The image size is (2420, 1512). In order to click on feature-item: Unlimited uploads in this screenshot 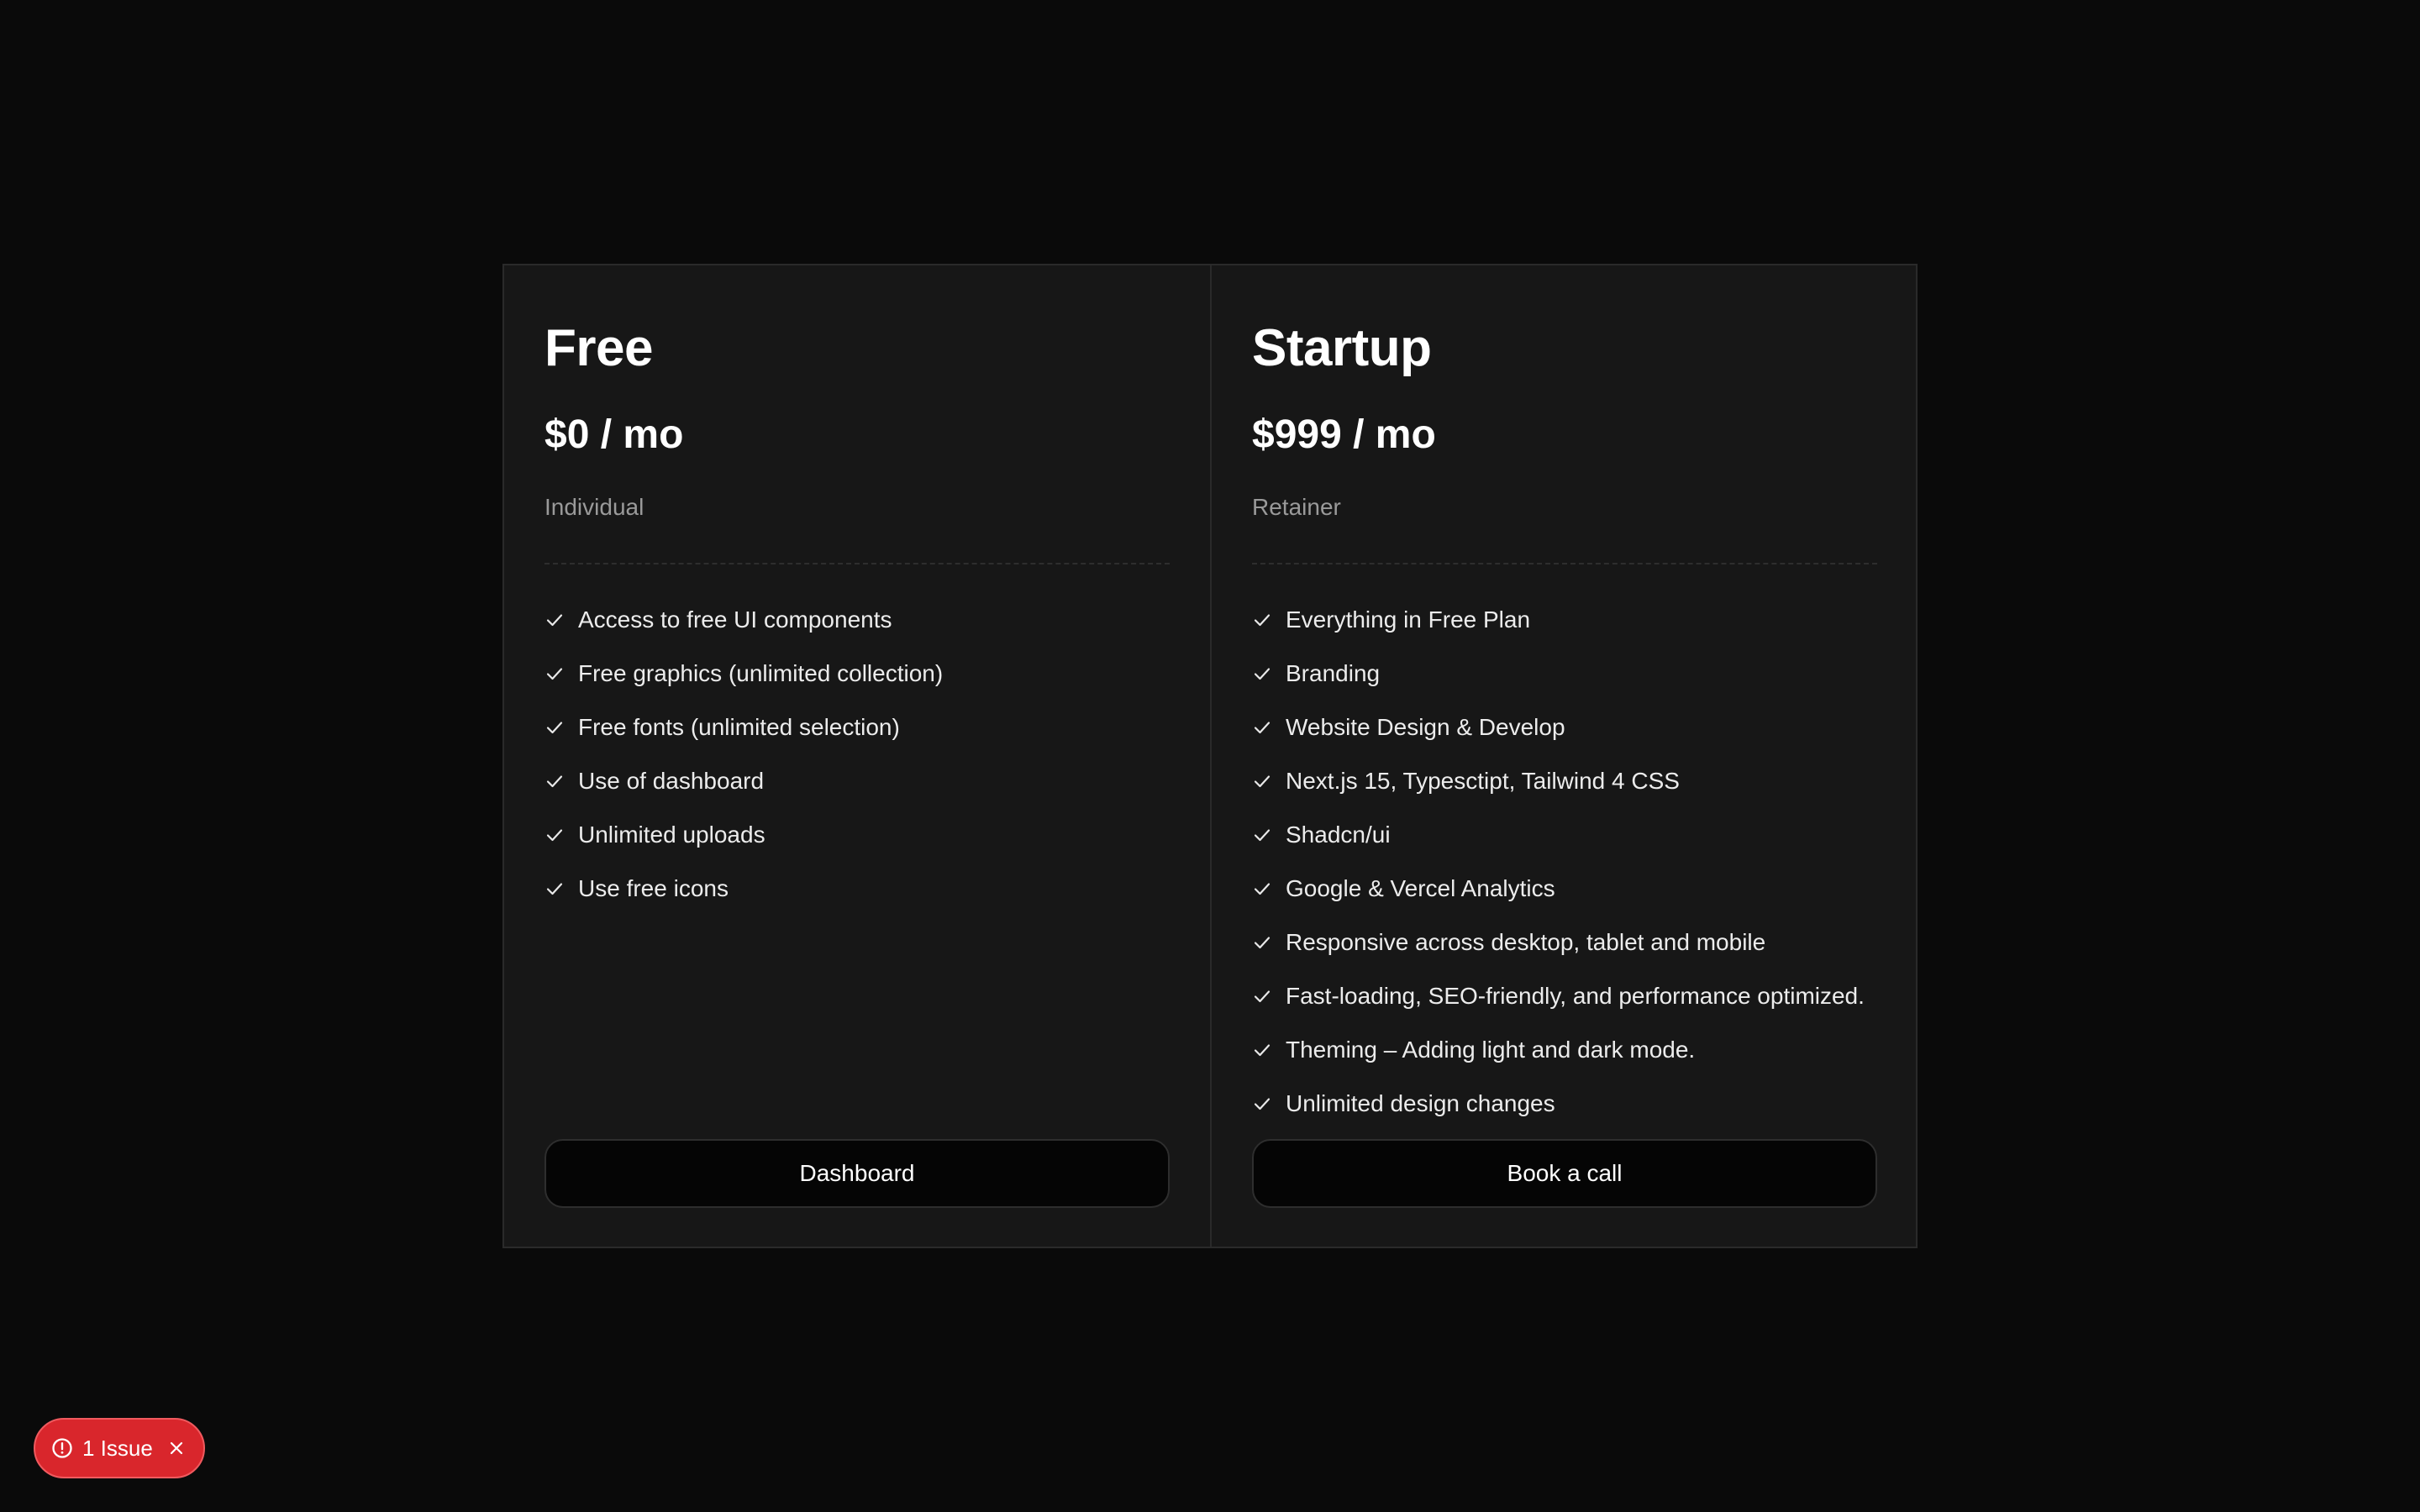, I will do `click(857, 835)`.